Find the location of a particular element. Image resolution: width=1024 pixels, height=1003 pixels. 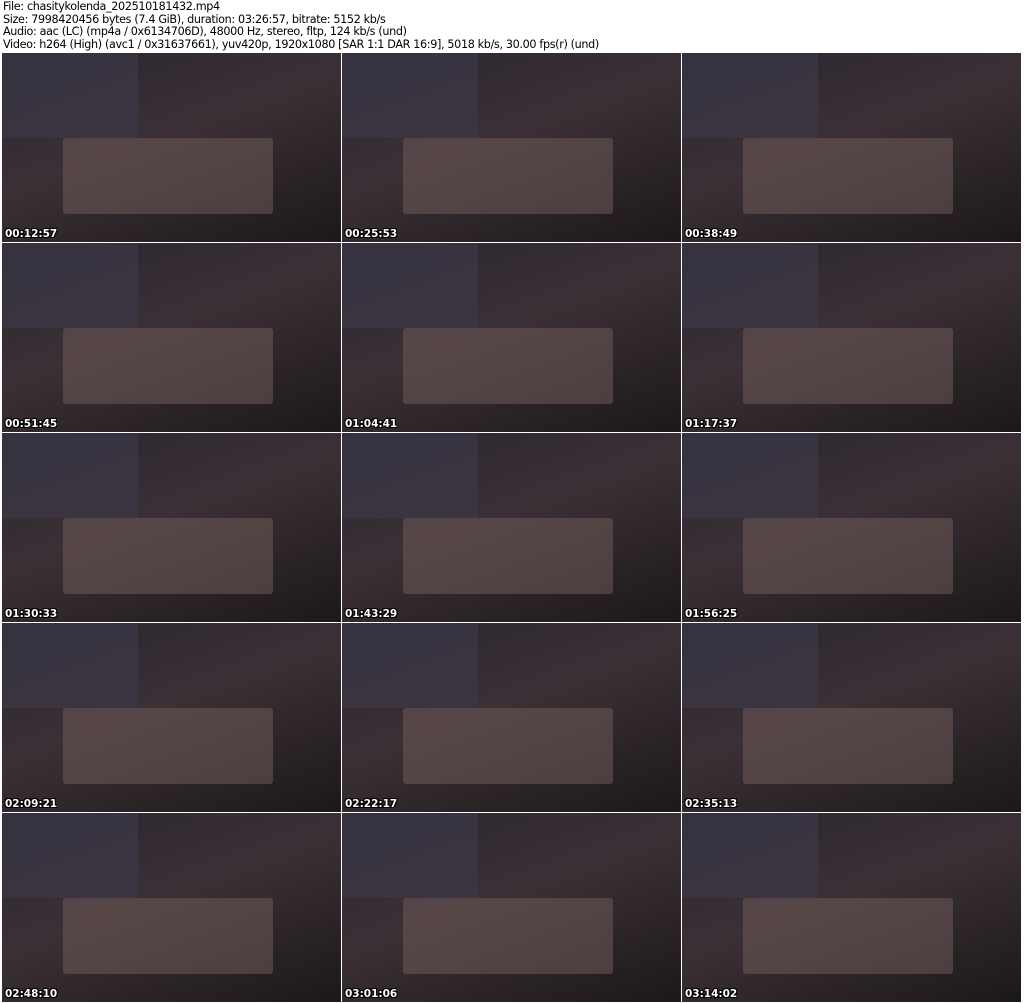

thumbnail-timestamp: 01:30:33 is located at coordinates (31, 614).